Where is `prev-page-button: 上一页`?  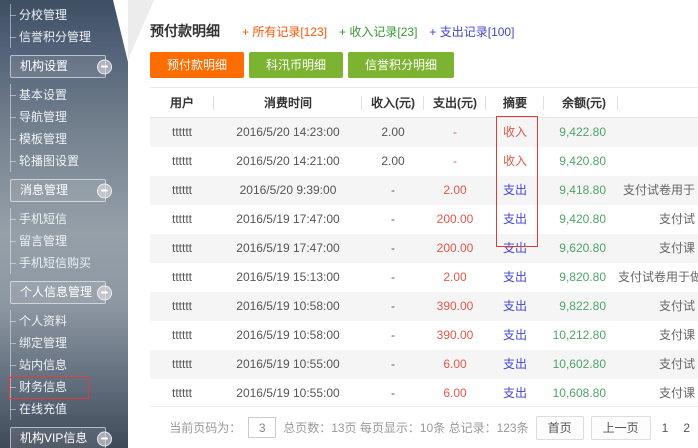
prev-page-button: 上一页 is located at coordinates (620, 427).